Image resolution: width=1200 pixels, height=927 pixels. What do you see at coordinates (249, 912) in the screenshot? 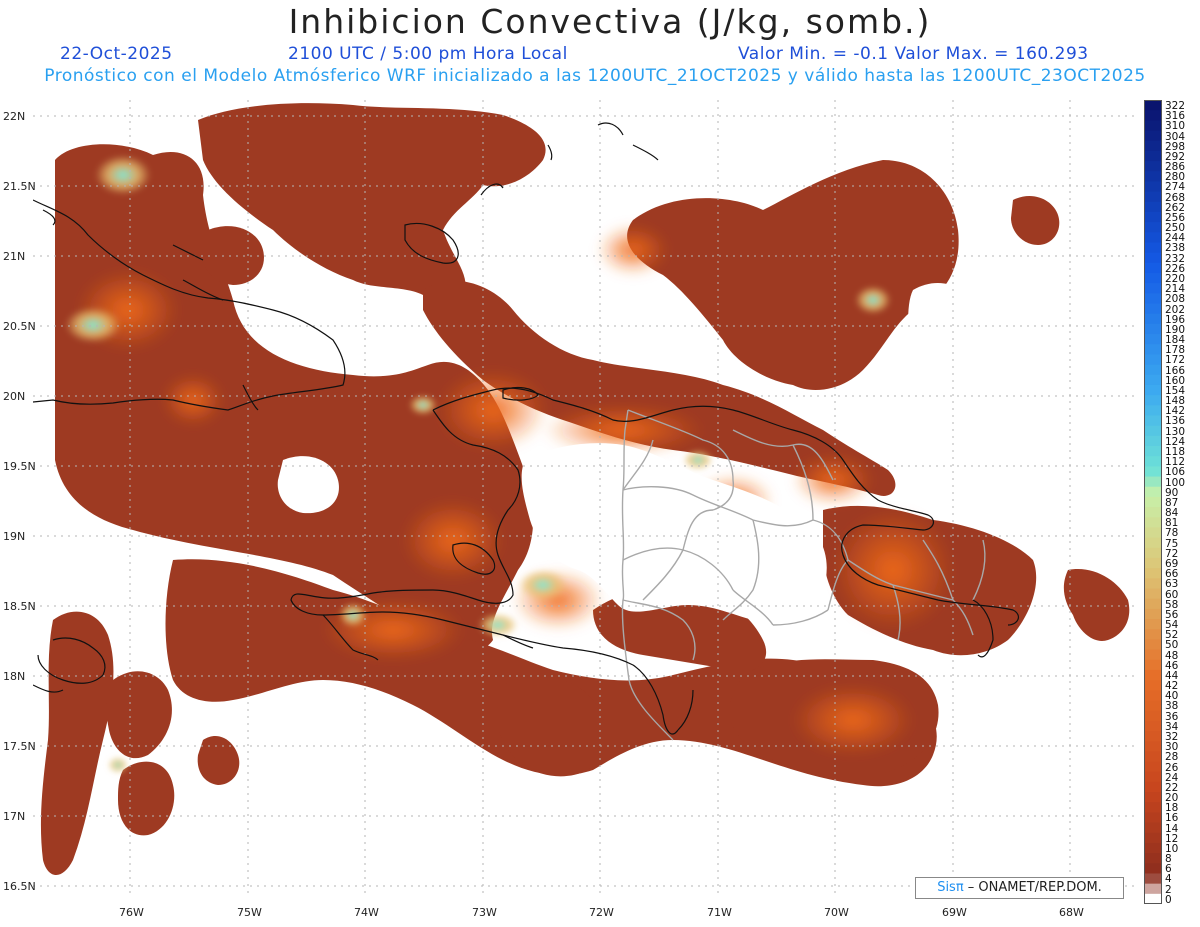
I see `lon-label: 75W` at bounding box center [249, 912].